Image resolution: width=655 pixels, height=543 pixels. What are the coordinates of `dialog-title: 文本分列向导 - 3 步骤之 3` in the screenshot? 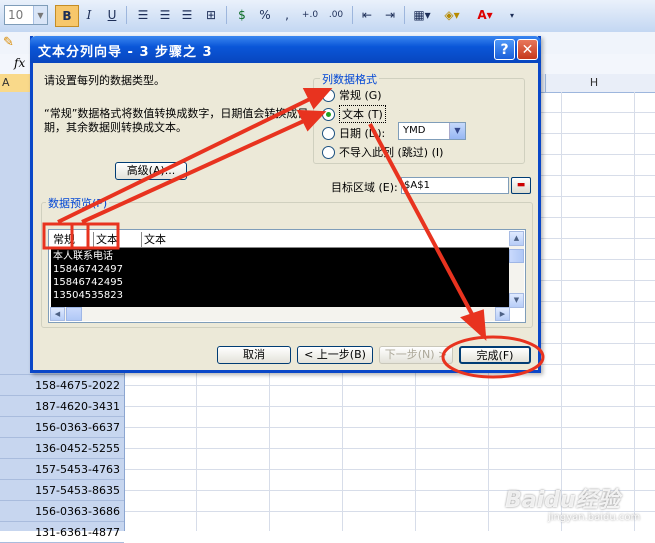 It's located at (125, 52).